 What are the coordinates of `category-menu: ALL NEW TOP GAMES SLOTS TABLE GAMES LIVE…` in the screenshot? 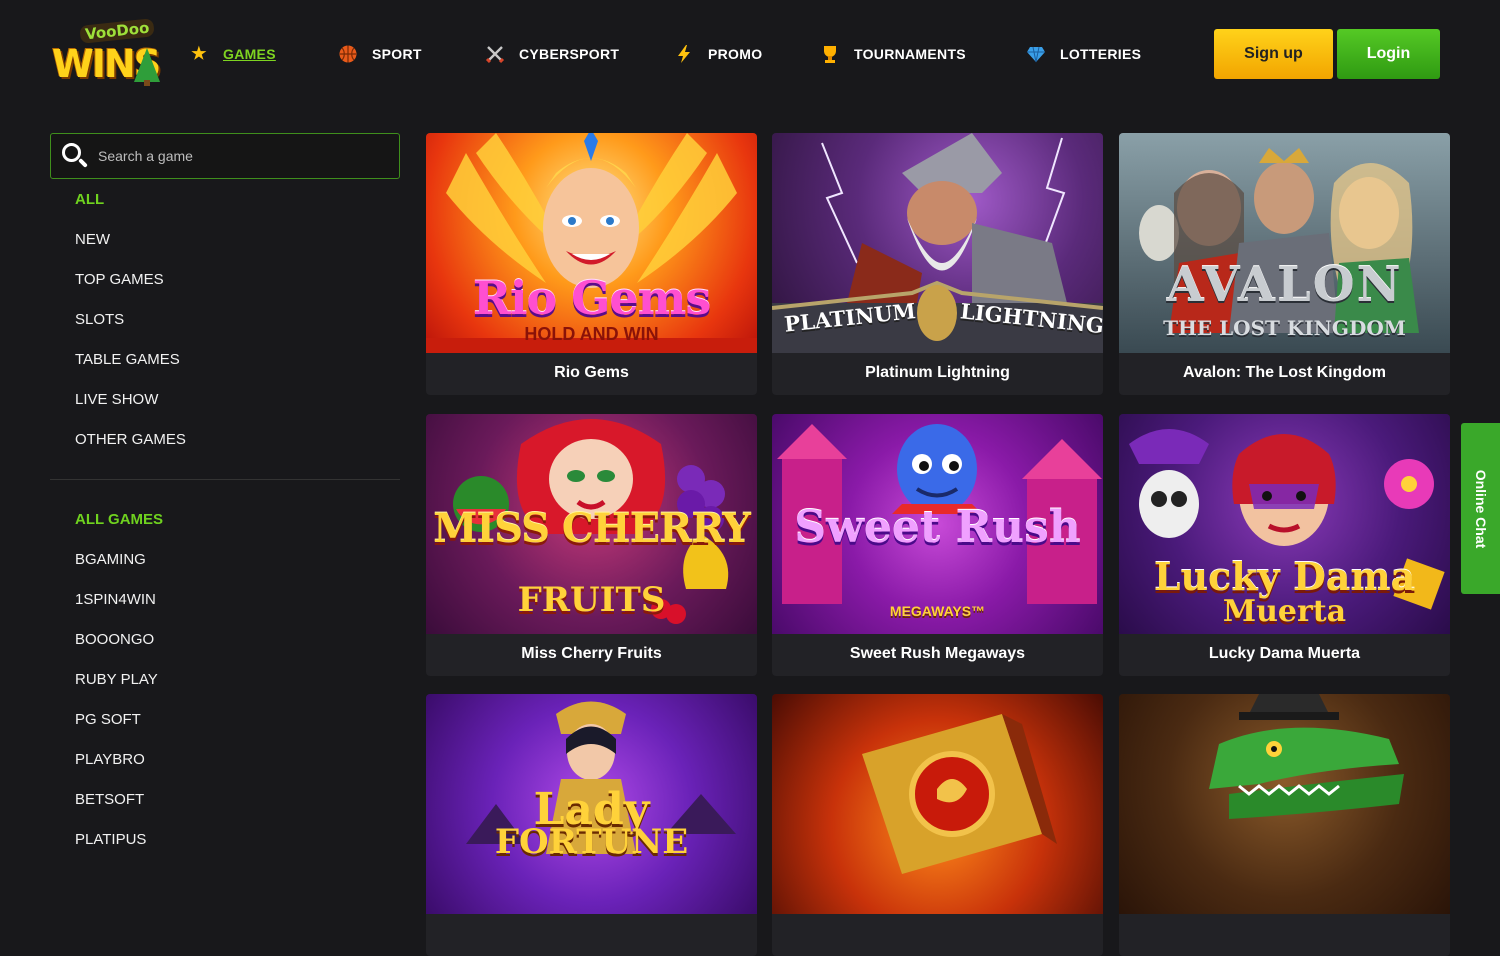 It's located at (235, 320).